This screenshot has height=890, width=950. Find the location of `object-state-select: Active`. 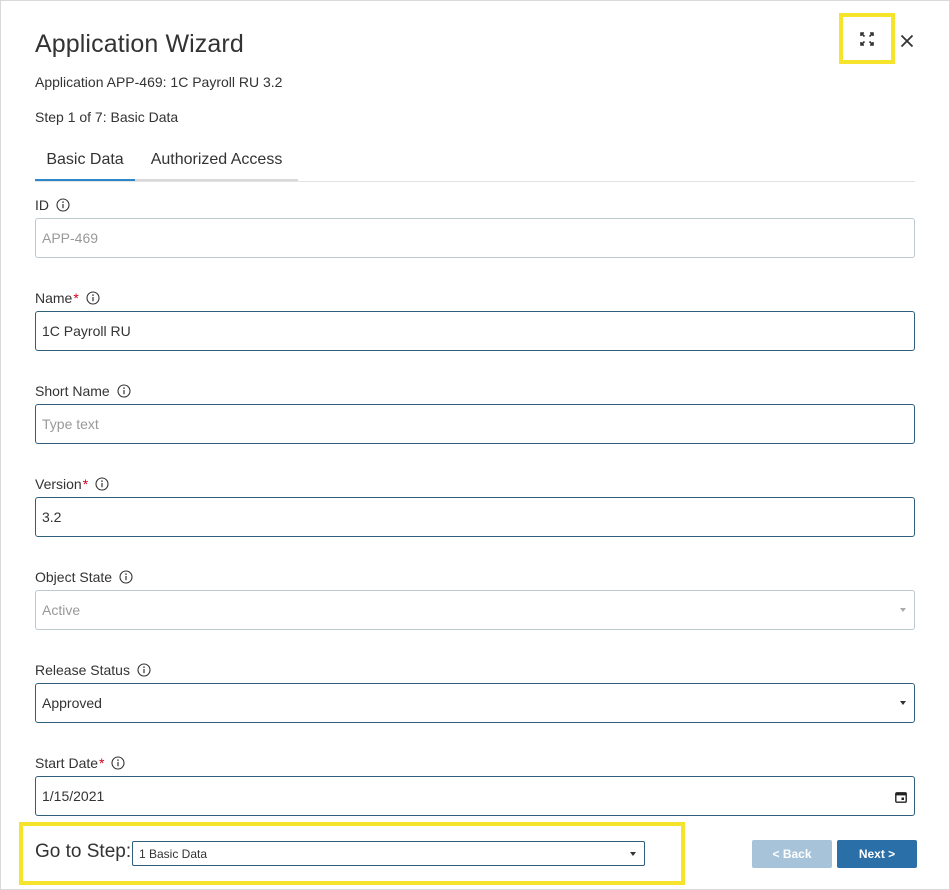

object-state-select: Active is located at coordinates (475, 610).